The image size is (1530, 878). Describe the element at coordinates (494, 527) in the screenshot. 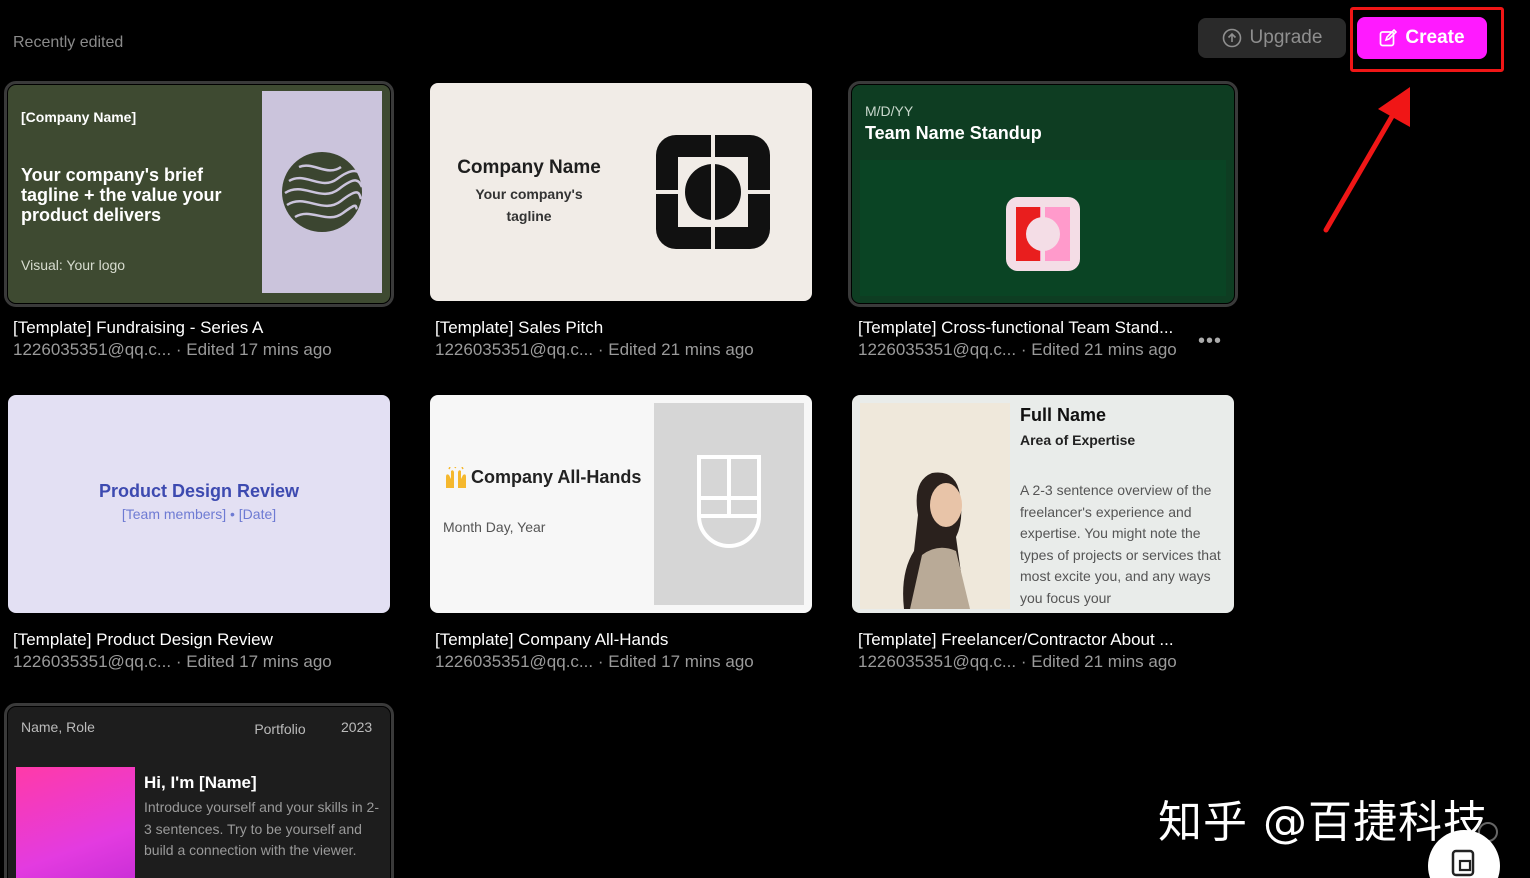

I see `preview-date: Month Day, Year` at that location.